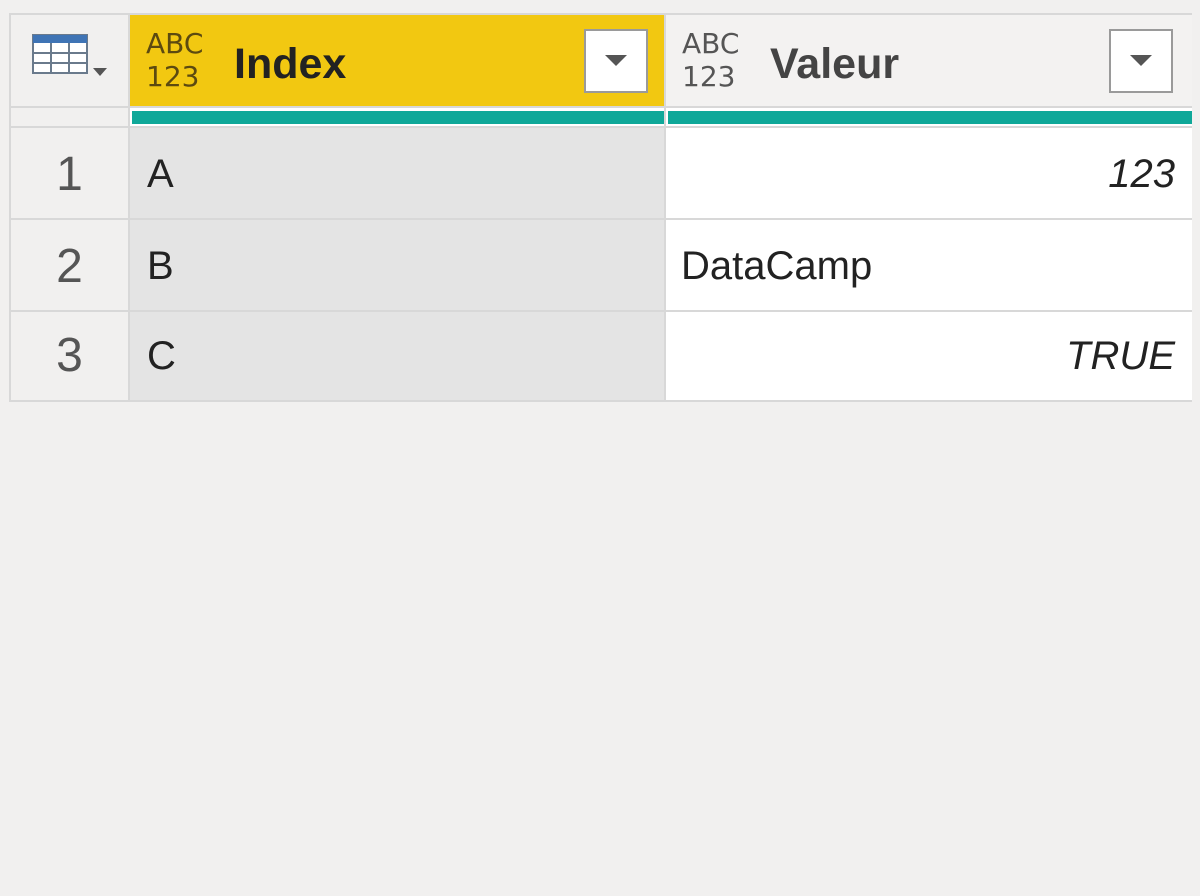  What do you see at coordinates (398, 61) in the screenshot?
I see `column-header-index: ABC 123 Index` at bounding box center [398, 61].